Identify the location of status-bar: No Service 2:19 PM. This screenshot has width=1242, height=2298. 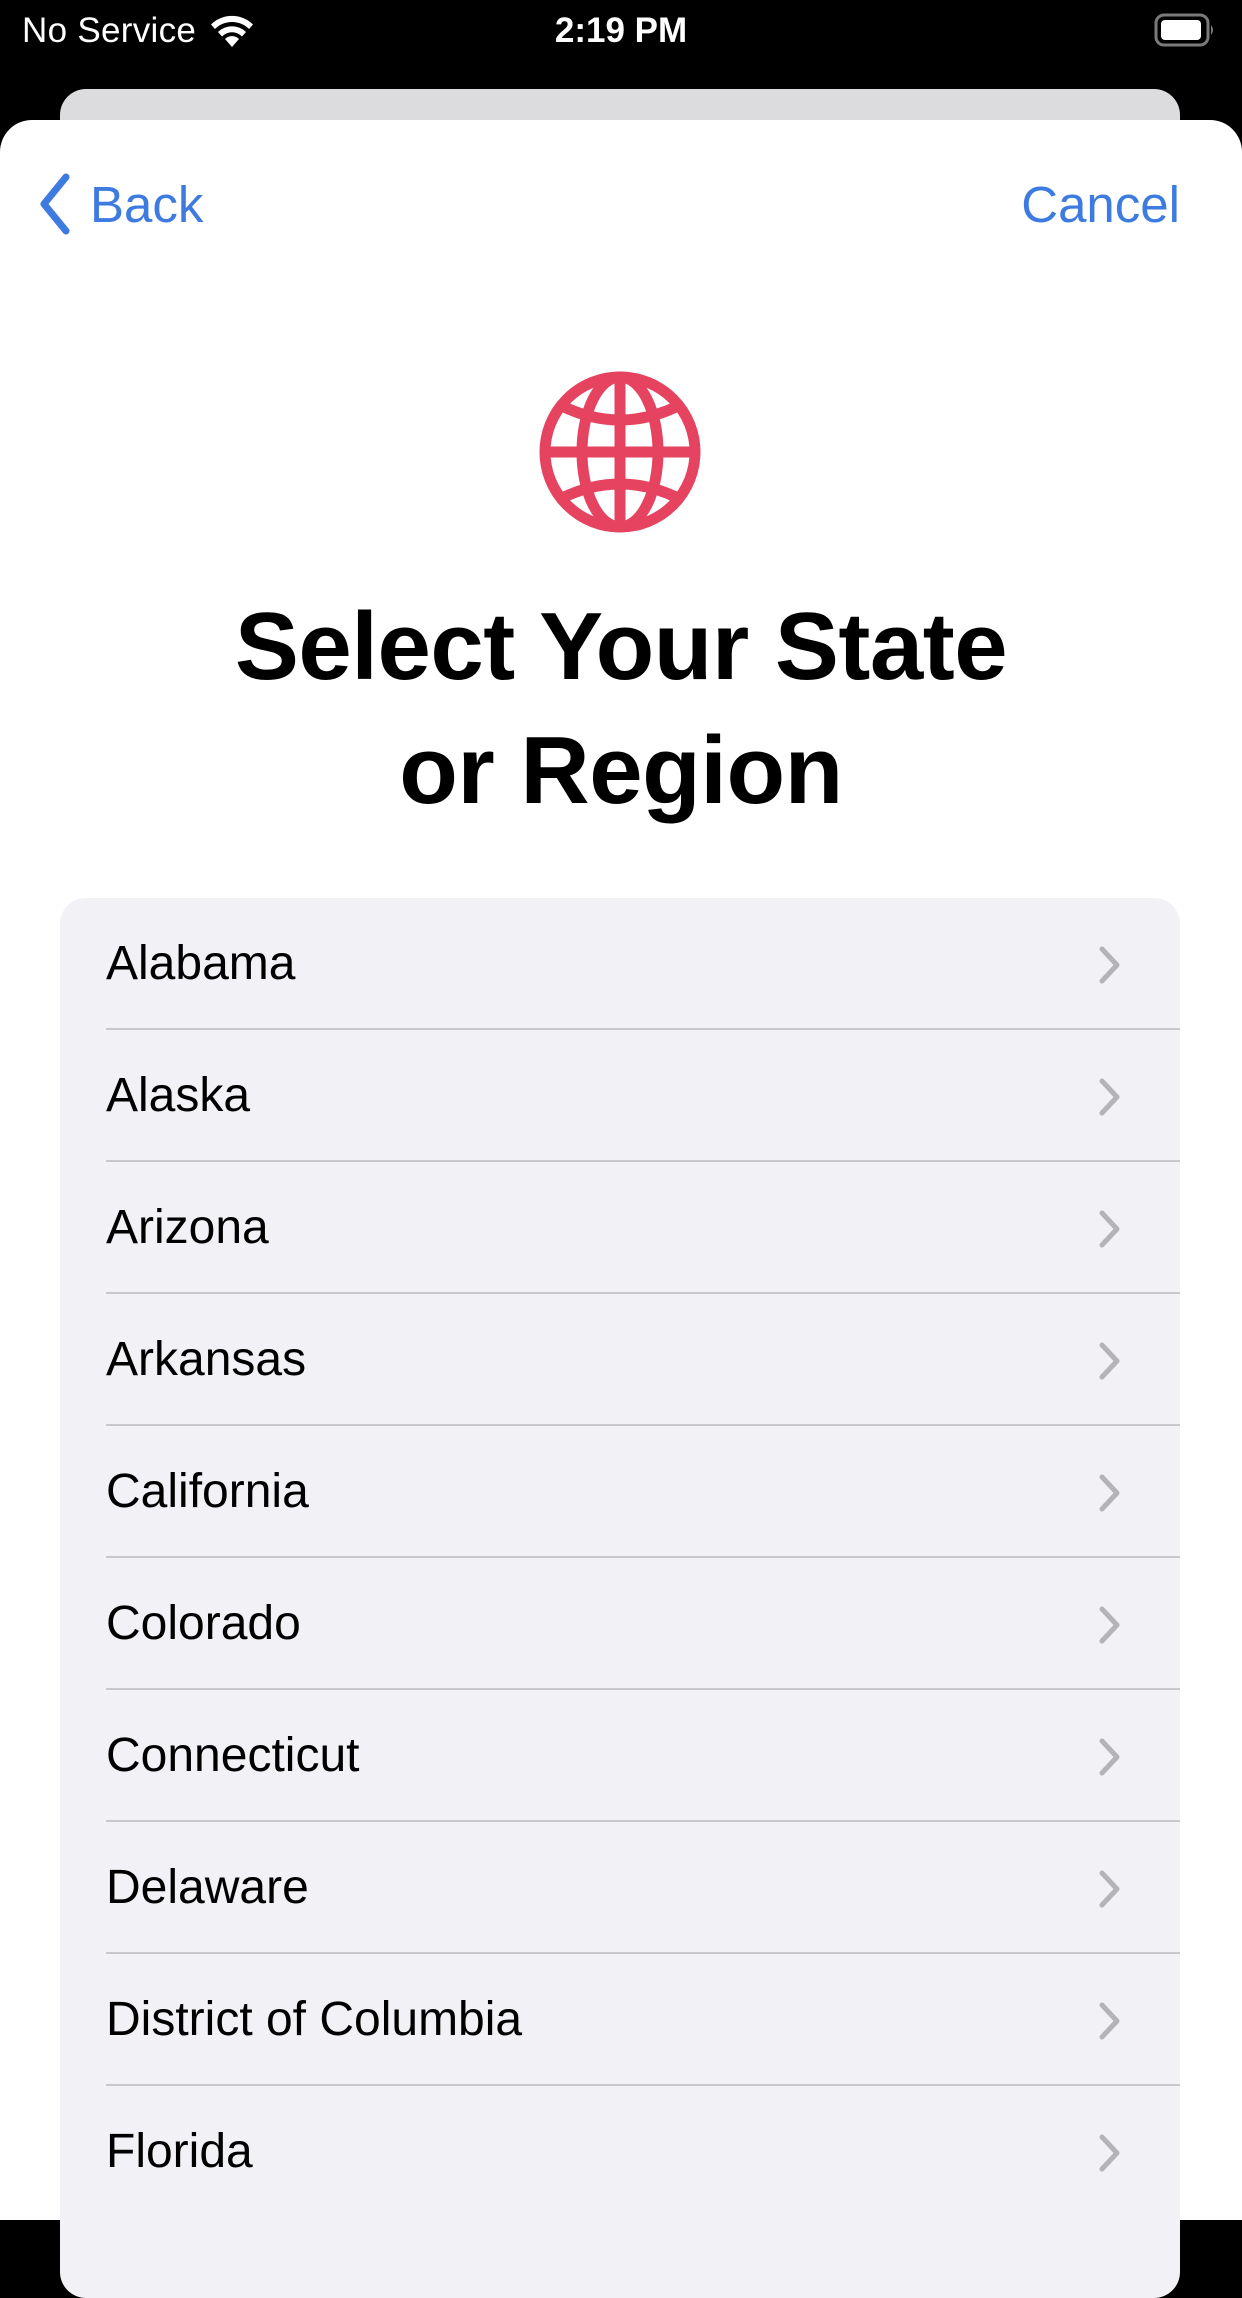
(621, 31).